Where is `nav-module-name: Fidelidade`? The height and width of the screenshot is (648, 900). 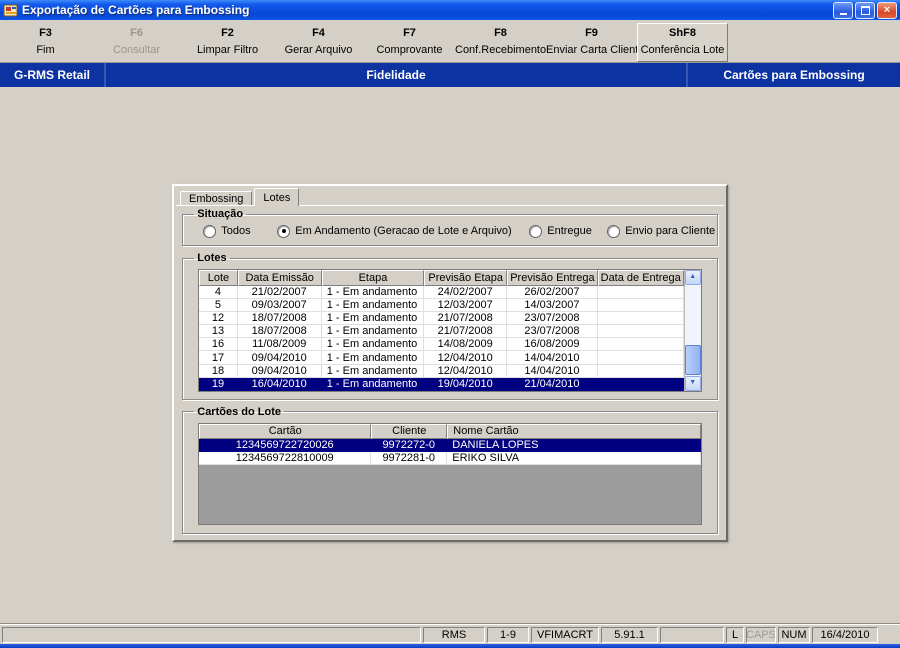 nav-module-name: Fidelidade is located at coordinates (396, 75).